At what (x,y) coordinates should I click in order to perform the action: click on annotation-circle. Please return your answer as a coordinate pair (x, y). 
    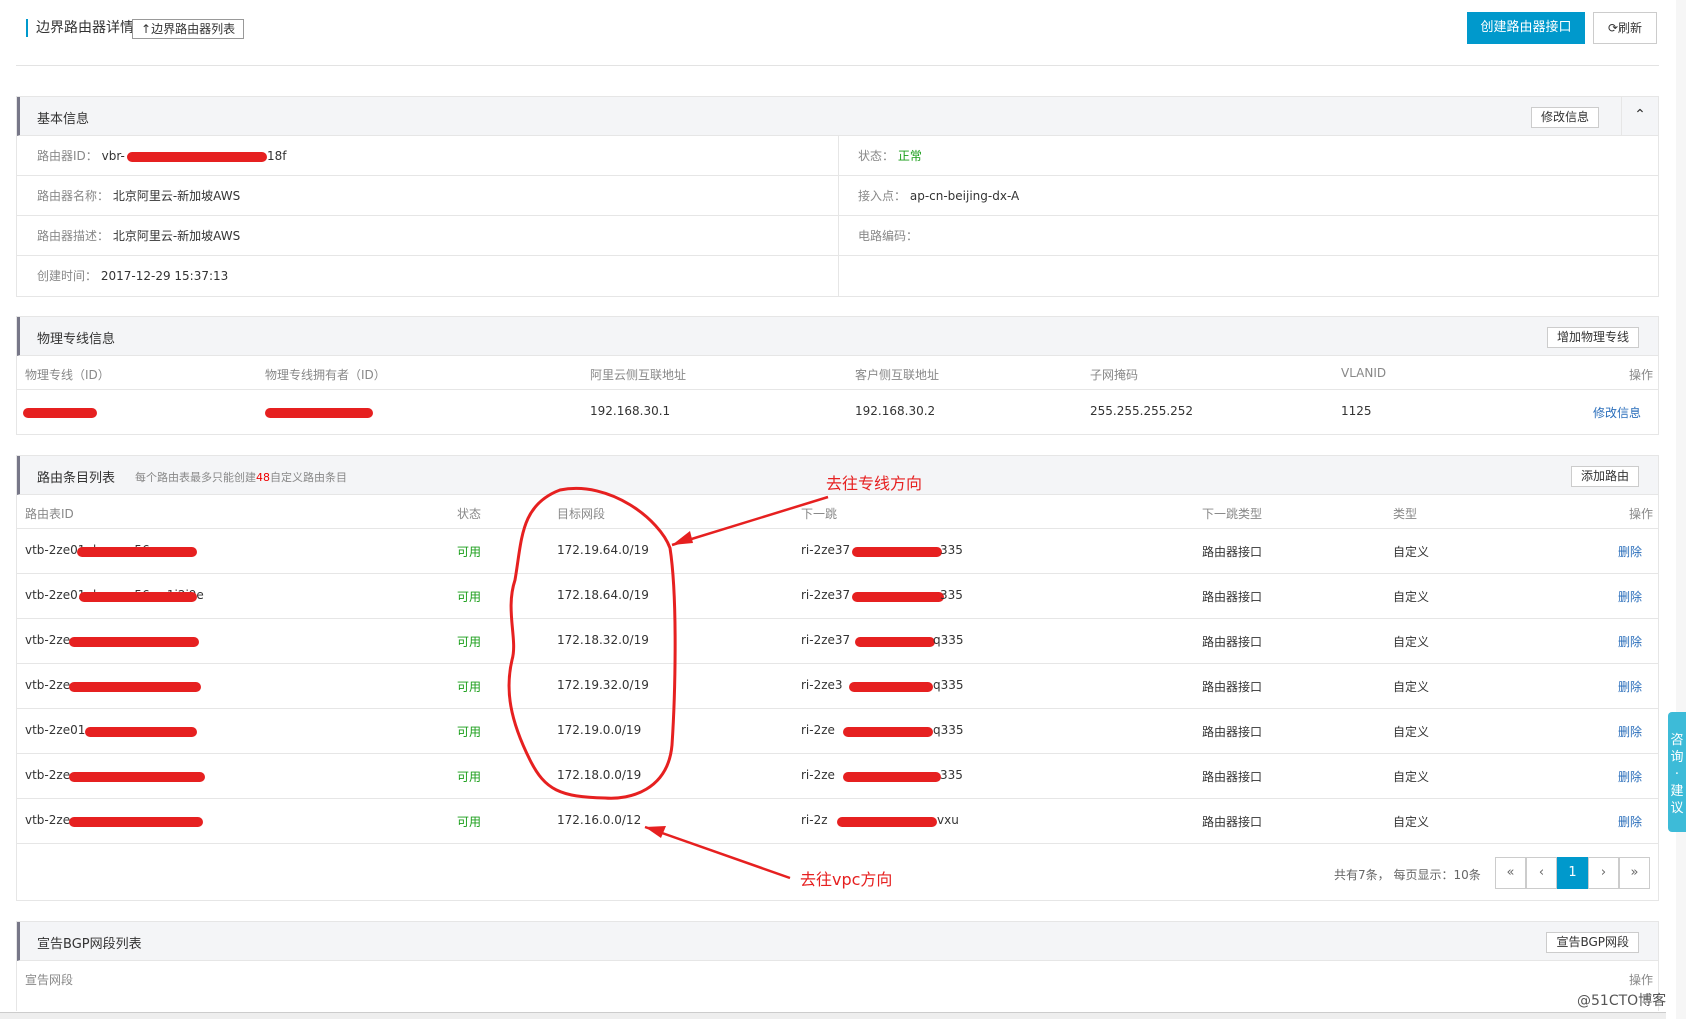
    Looking at the image, I should click on (592, 643).